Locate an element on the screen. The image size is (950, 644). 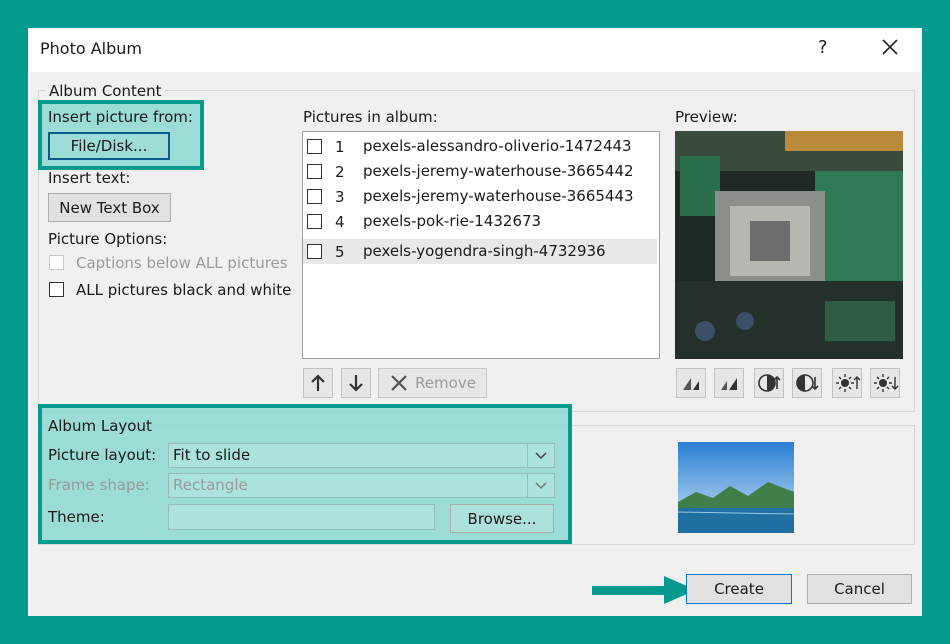
picture-name: pexels-jeremy-waterhouse-3665442 is located at coordinates (498, 171).